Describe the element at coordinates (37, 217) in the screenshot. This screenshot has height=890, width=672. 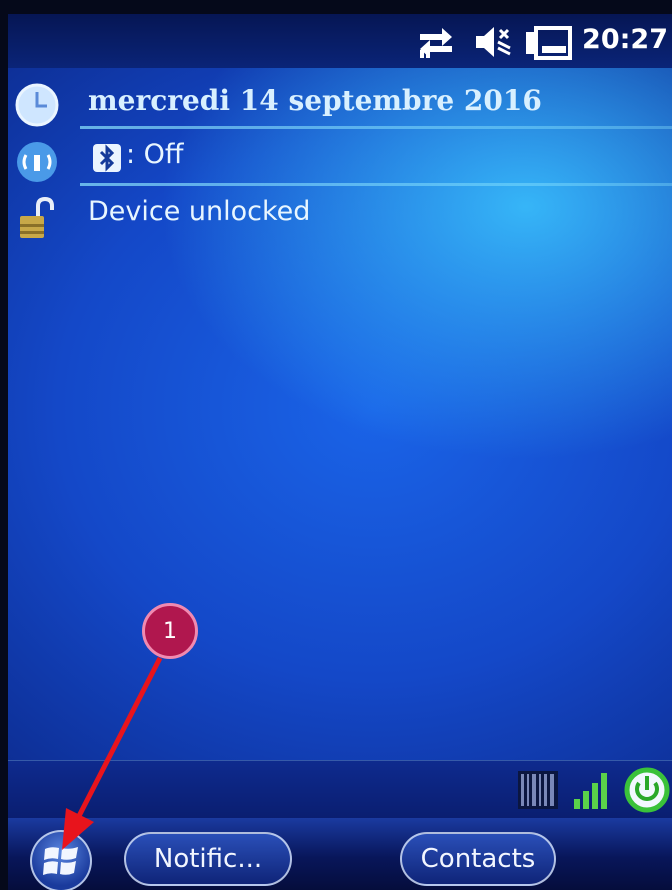
I see `unlocked-padlock-icon` at that location.